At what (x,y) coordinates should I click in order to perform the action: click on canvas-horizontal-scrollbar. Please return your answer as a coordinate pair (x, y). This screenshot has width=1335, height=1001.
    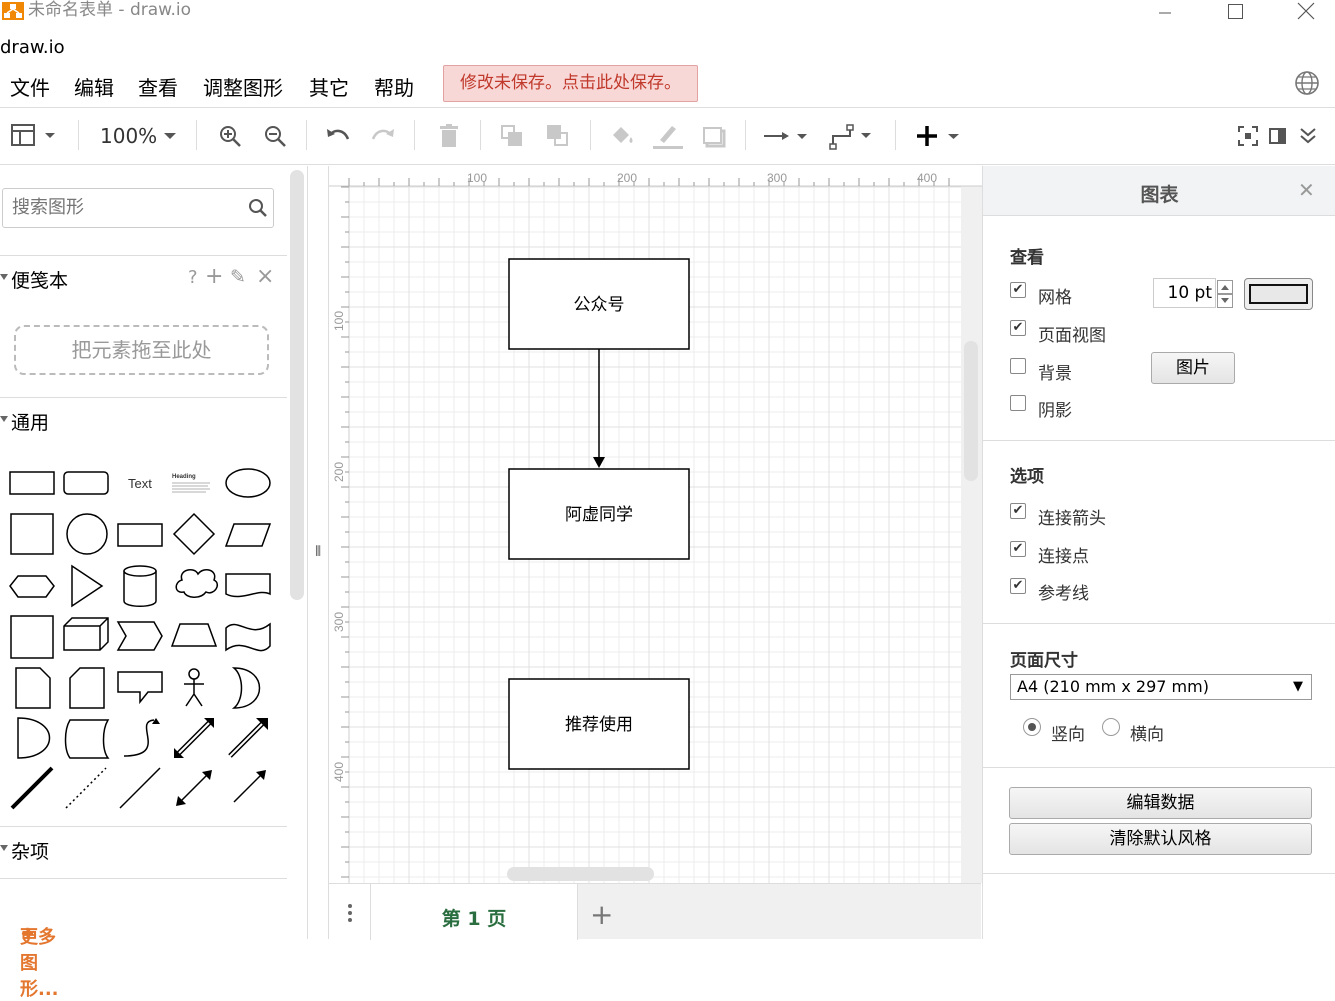
    Looking at the image, I should click on (580, 874).